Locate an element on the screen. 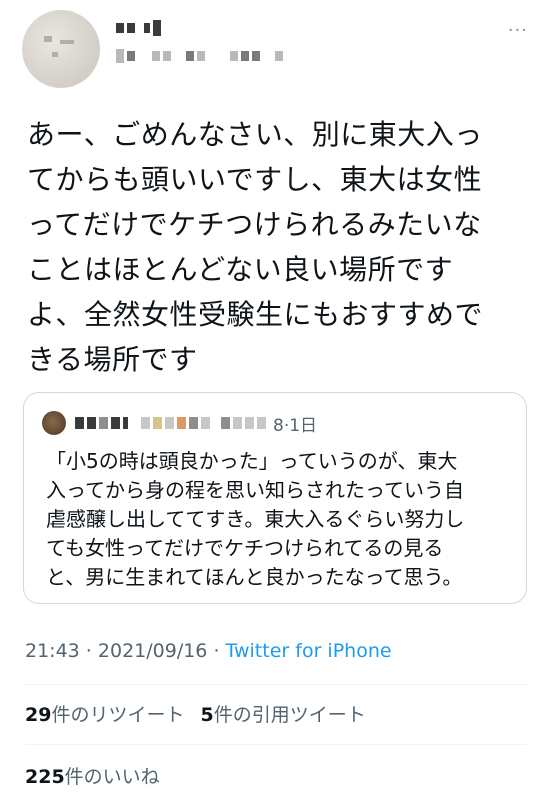 The width and height of the screenshot is (550, 804). author-handle-redacted is located at coordinates (199, 56).